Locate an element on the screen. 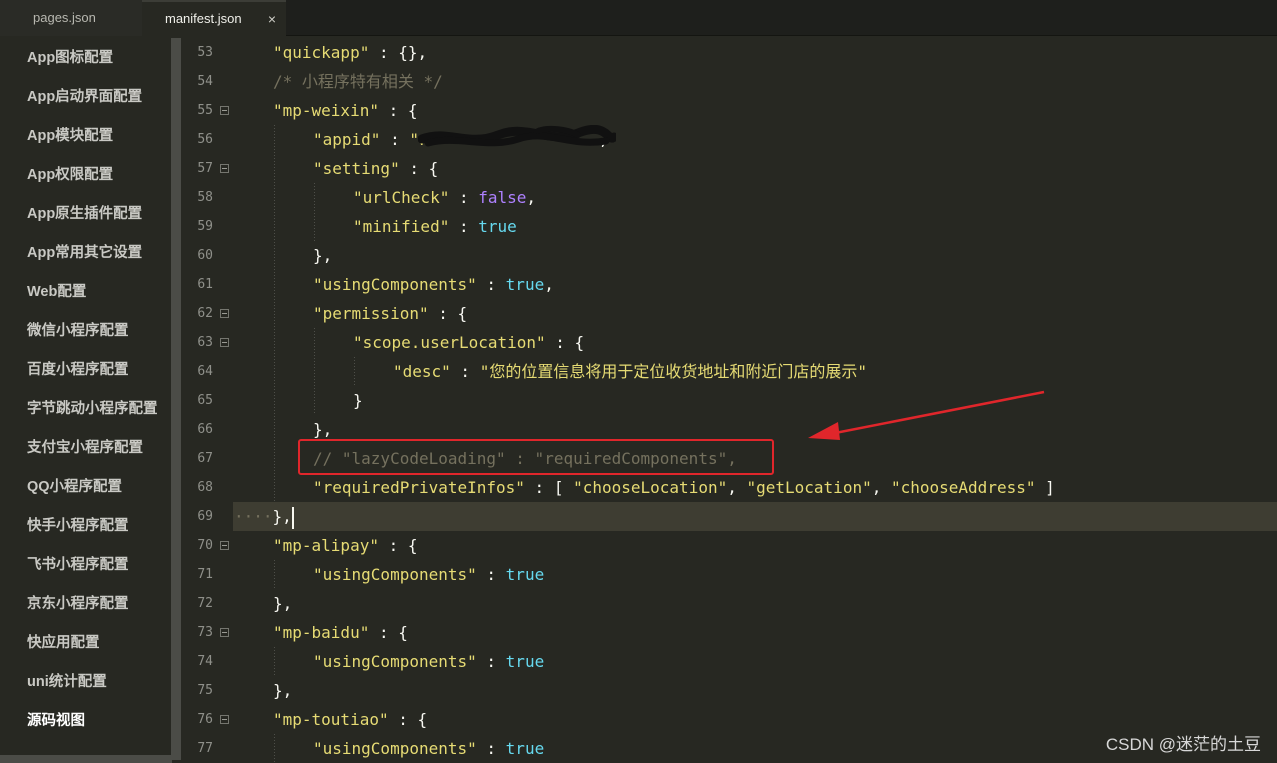  line-number: 63 is located at coordinates (205, 342).